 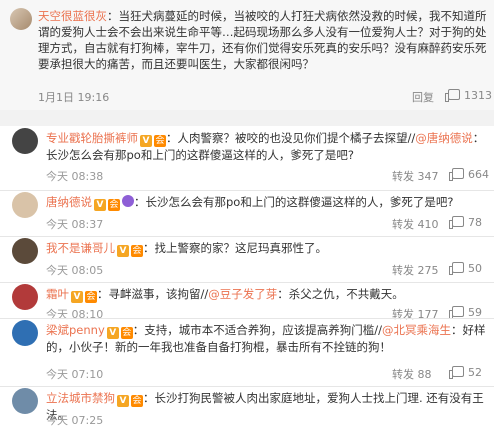 I want to click on like-button: 664, so click(x=469, y=174).